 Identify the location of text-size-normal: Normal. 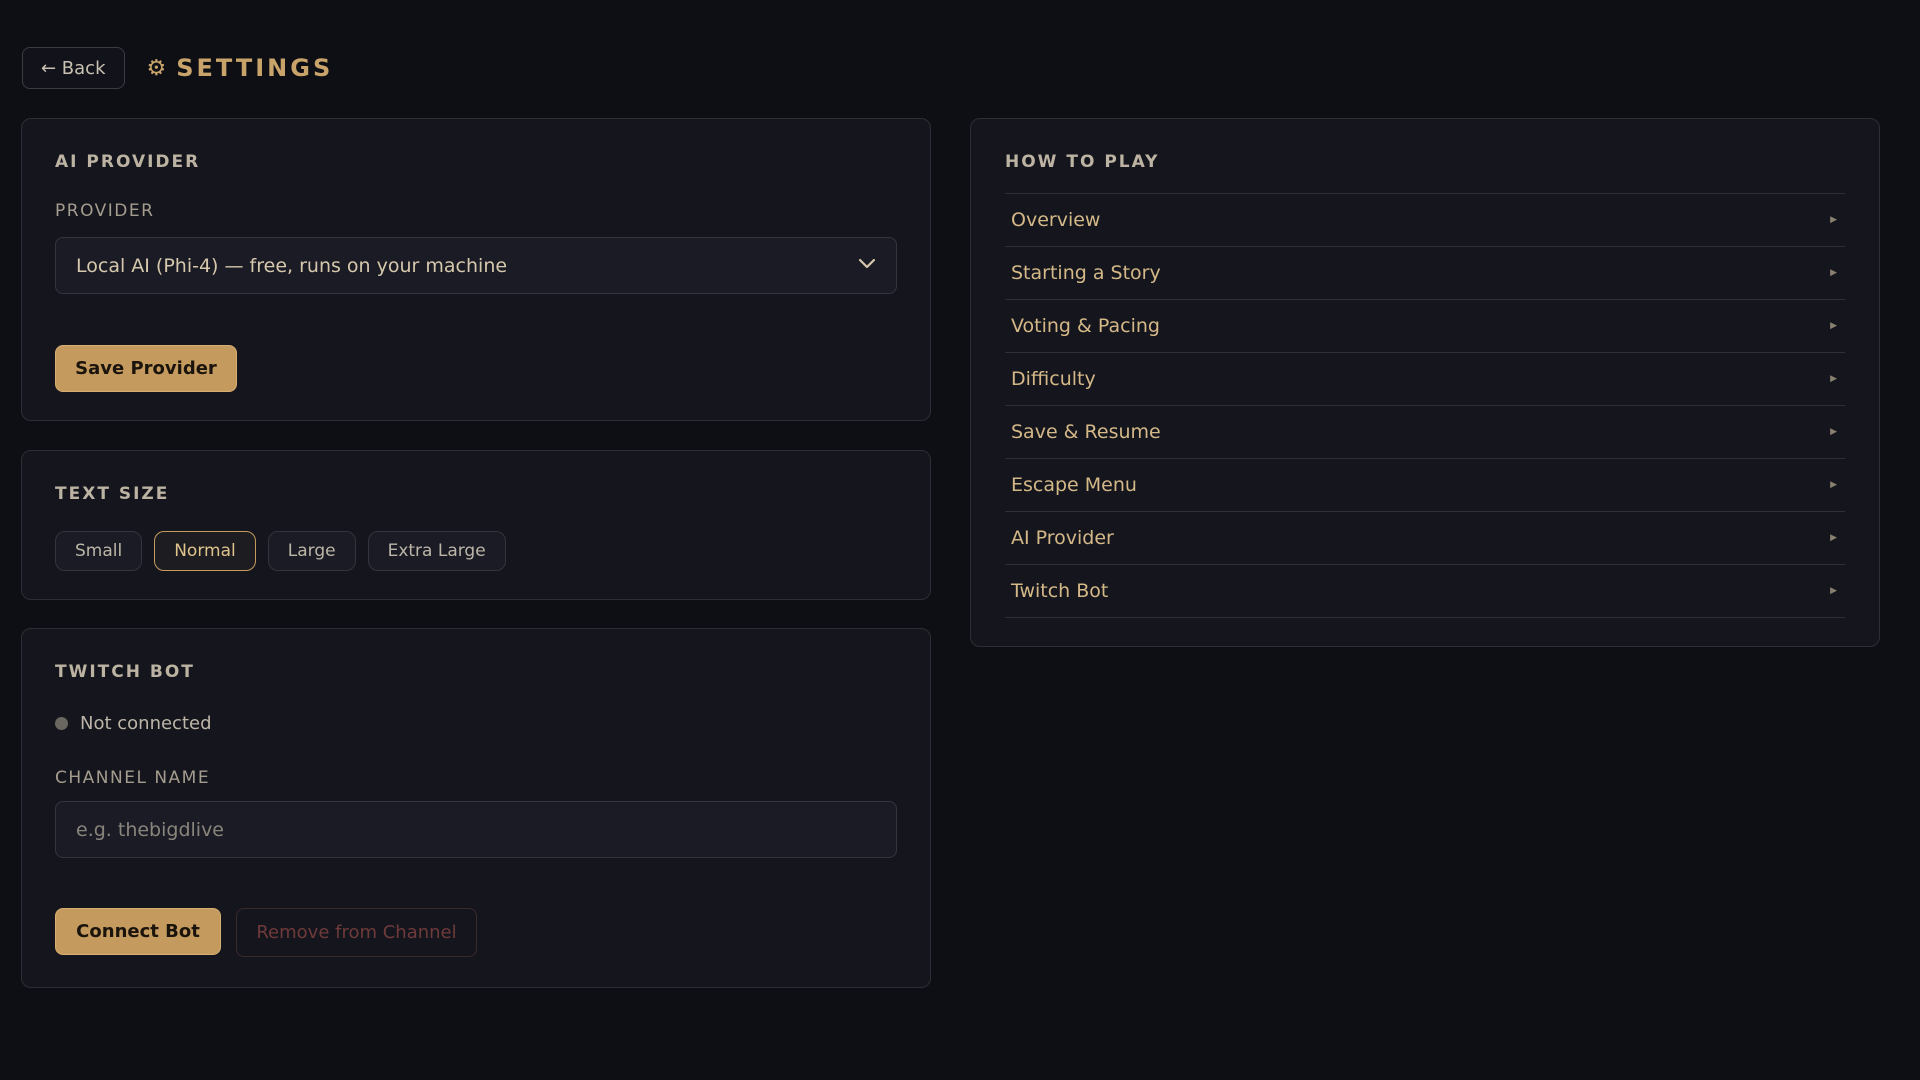
(205, 551).